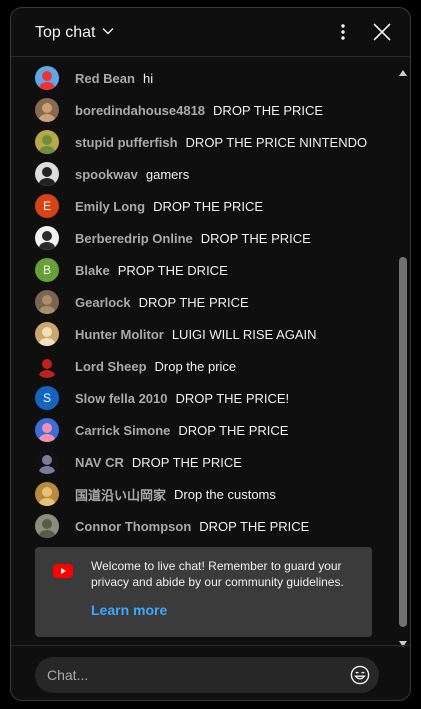  Describe the element at coordinates (106, 174) in the screenshot. I see `message-author: spookwav` at that location.